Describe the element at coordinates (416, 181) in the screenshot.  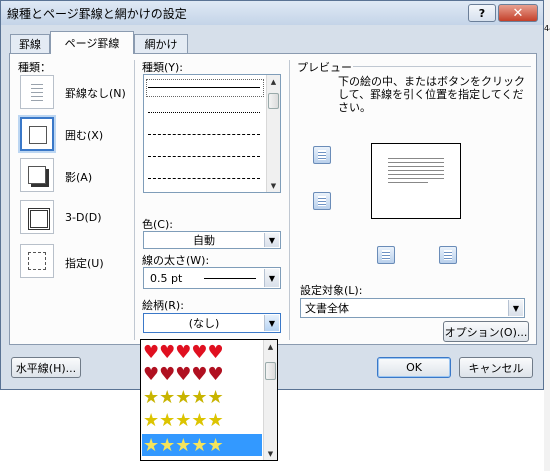
I see `preview-box` at that location.